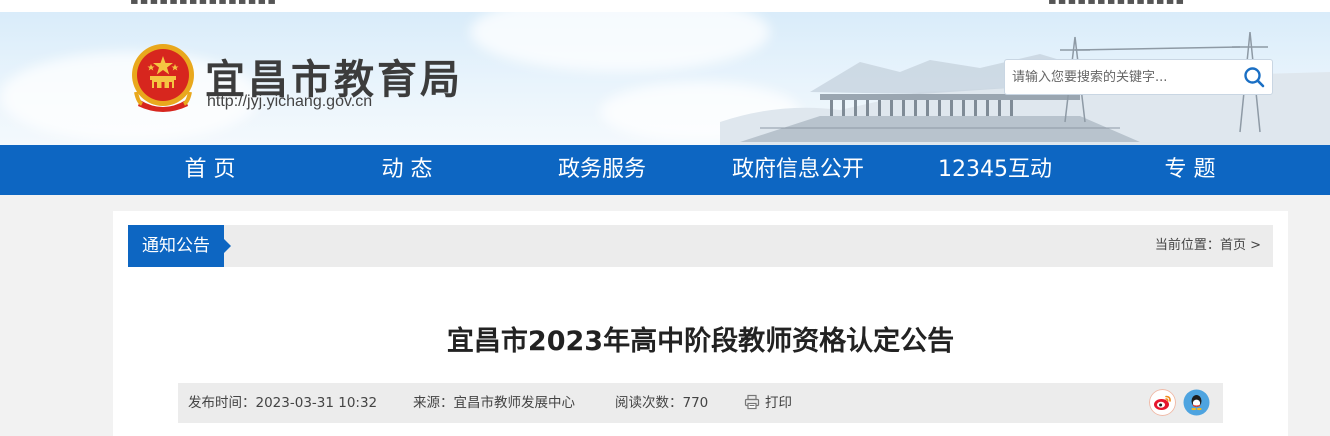 This screenshot has width=1330, height=436. Describe the element at coordinates (283, 403) in the screenshot. I see `publish-time: 发布时间：2023-03-31 10:32` at that location.